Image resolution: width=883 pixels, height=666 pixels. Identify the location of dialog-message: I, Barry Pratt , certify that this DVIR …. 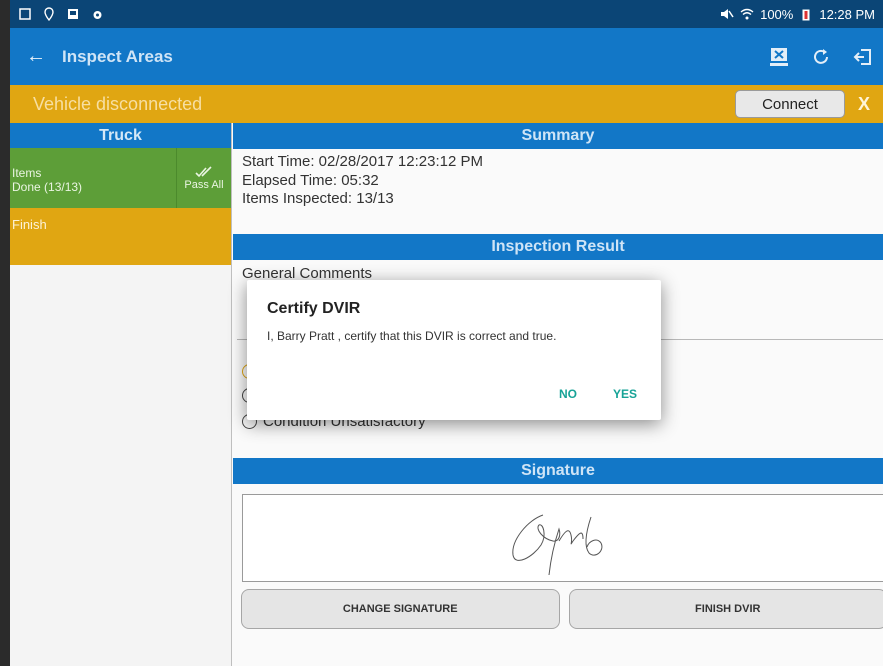
(412, 336).